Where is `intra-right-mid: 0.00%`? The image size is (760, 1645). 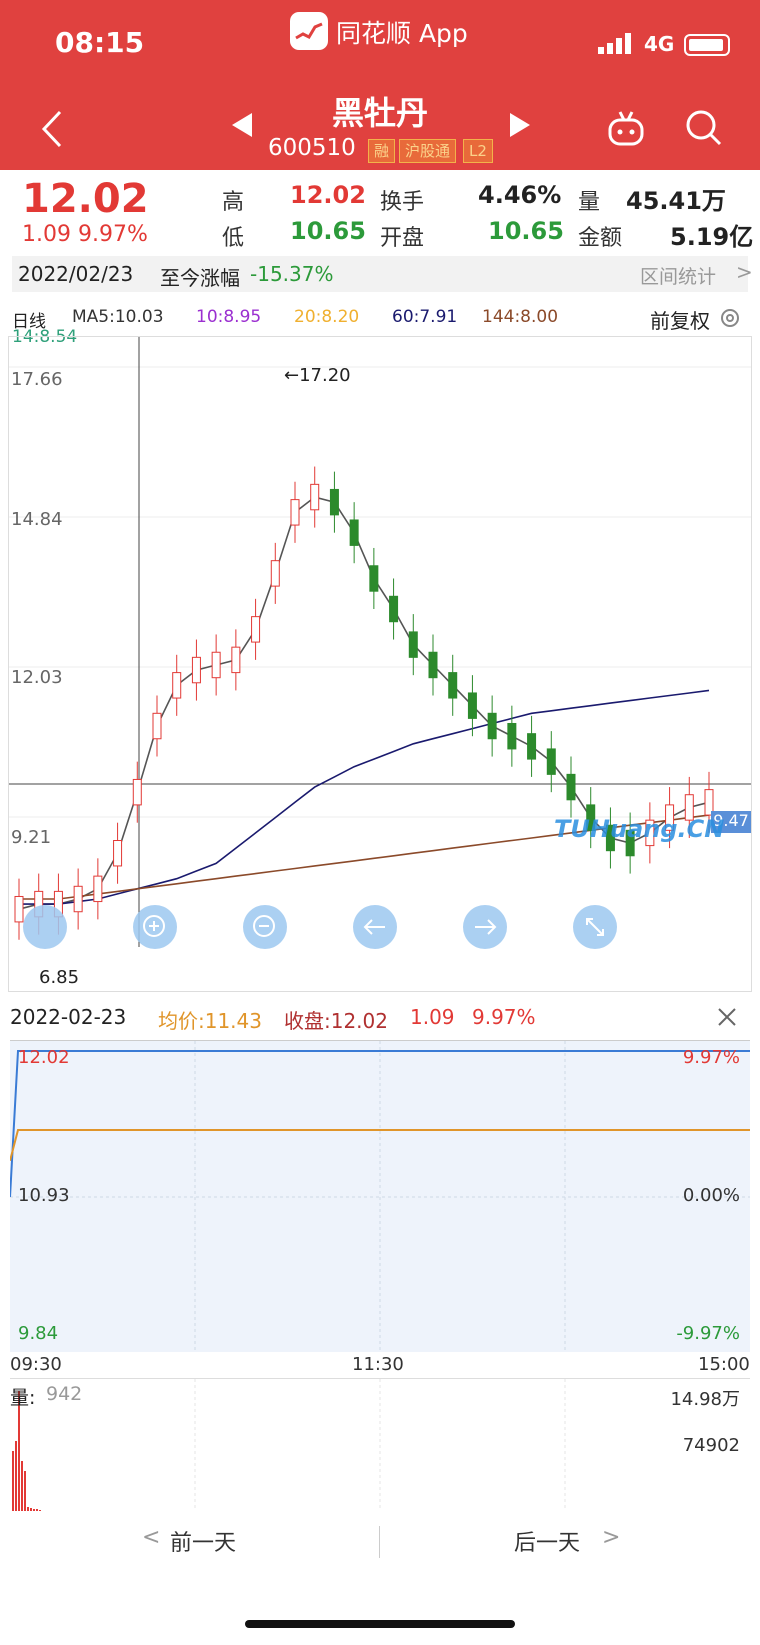 intra-right-mid: 0.00% is located at coordinates (711, 1195).